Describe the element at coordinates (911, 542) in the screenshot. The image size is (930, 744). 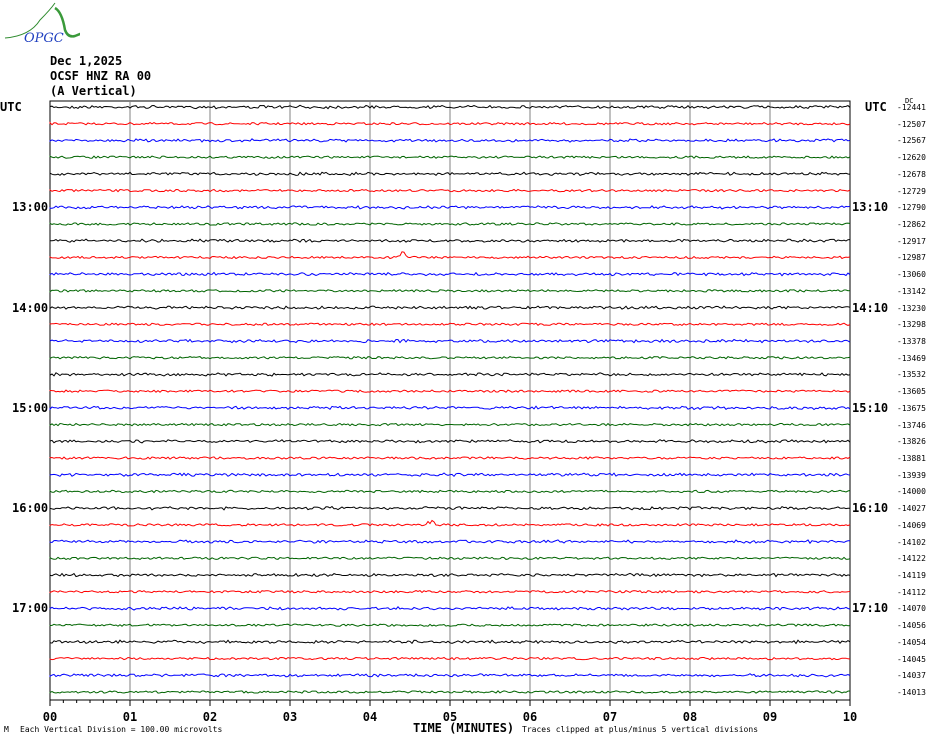
I see `dc-offset-label: -14102` at that location.